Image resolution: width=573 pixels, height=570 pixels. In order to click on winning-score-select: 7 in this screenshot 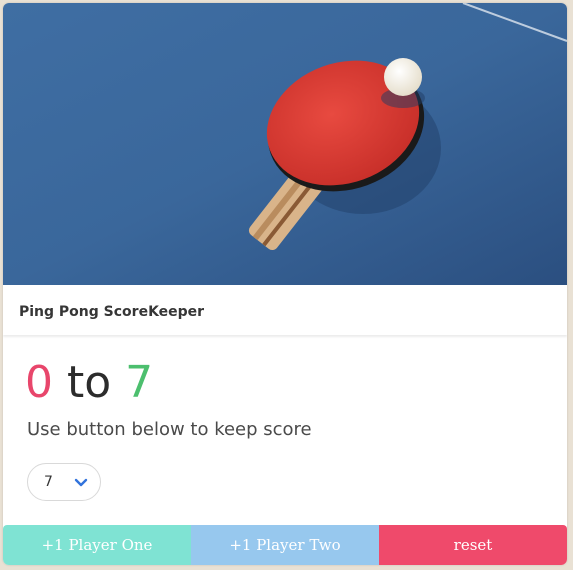, I will do `click(64, 482)`.